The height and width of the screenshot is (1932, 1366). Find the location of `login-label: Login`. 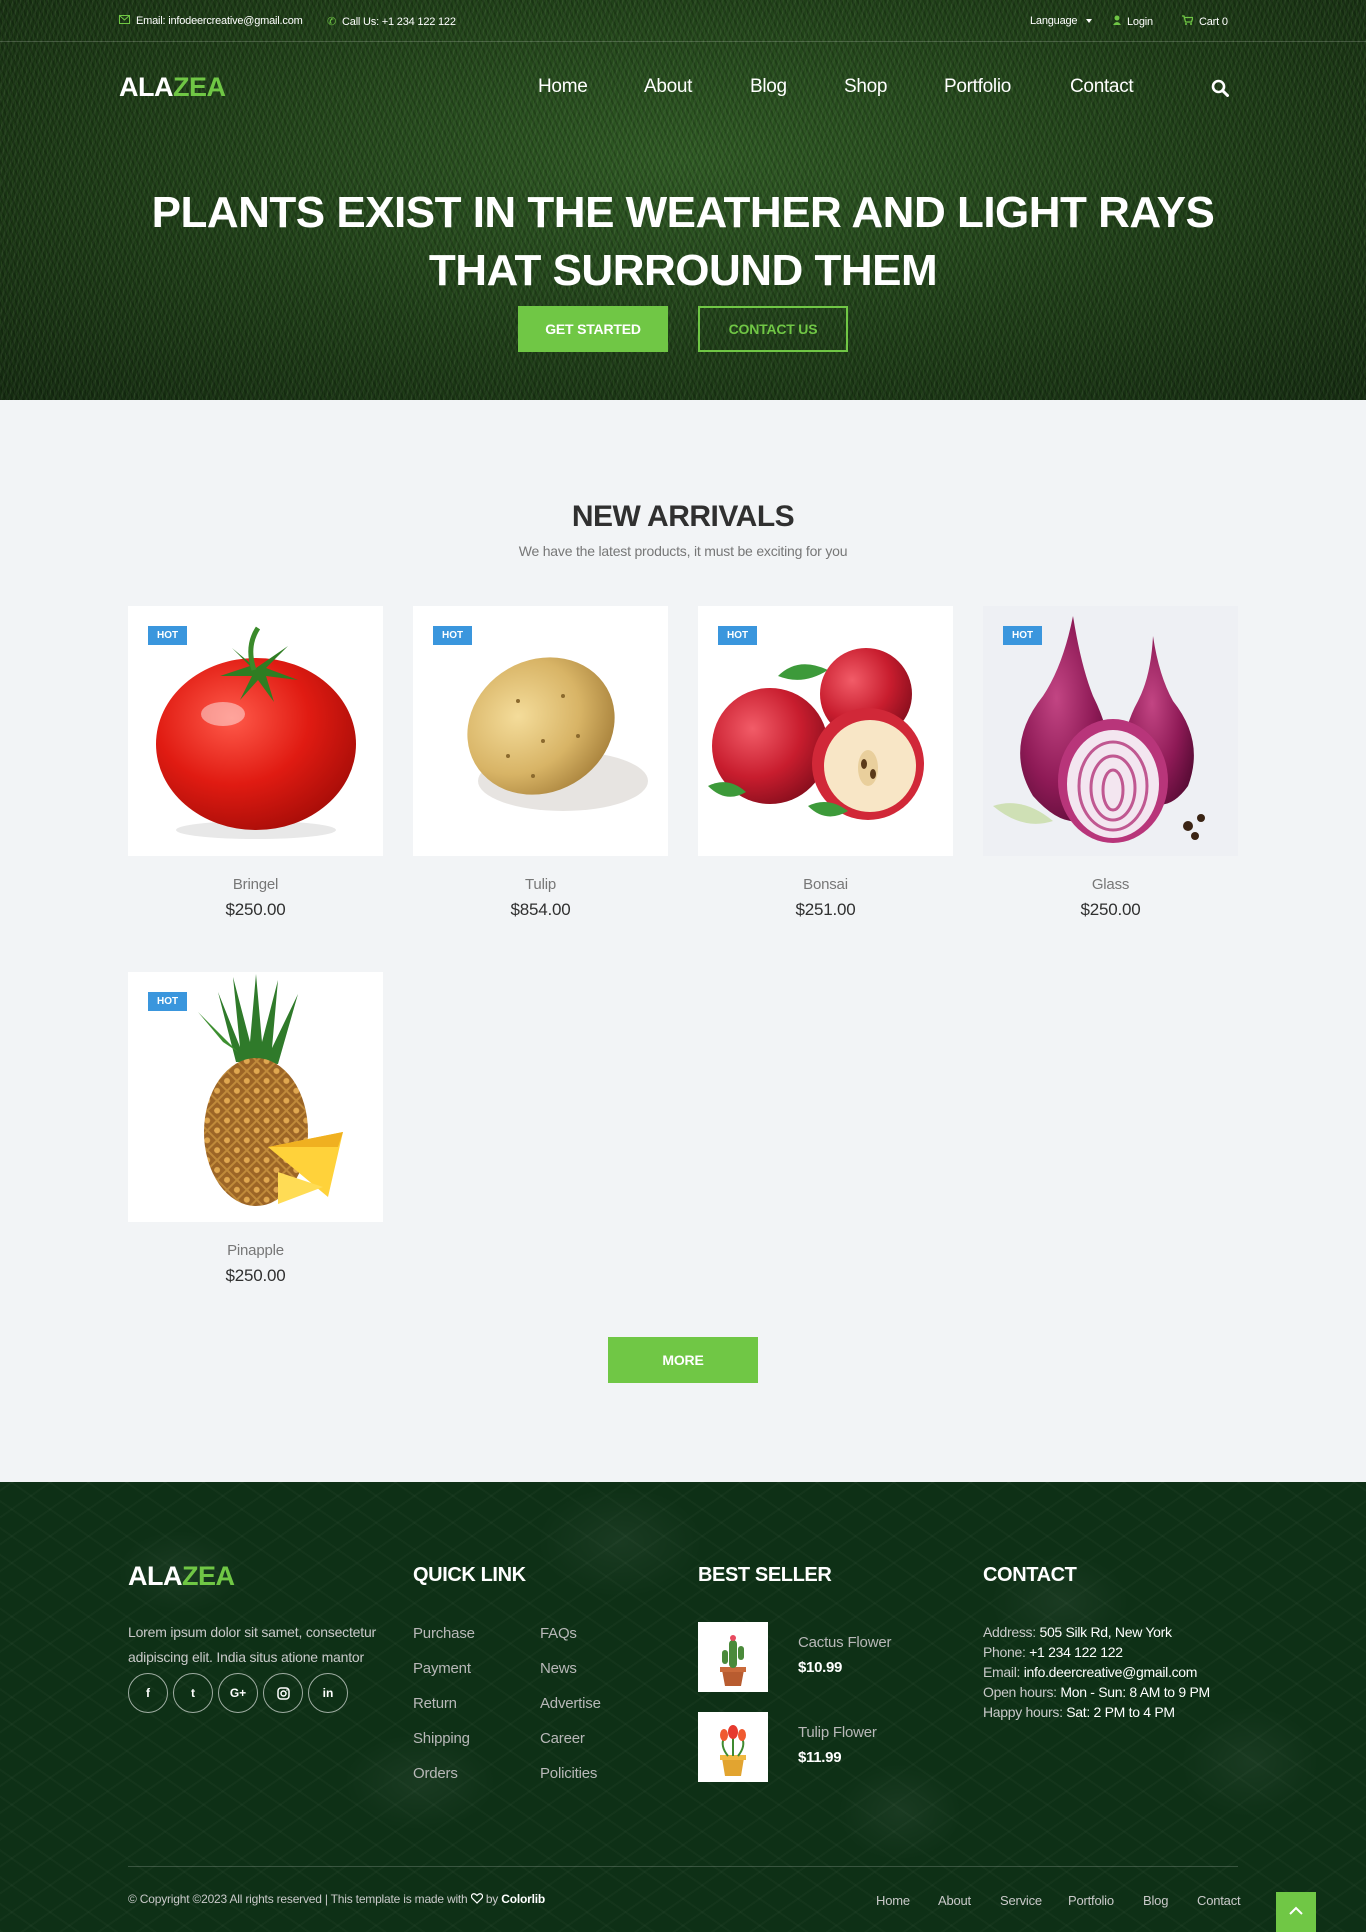

login-label: Login is located at coordinates (1140, 21).